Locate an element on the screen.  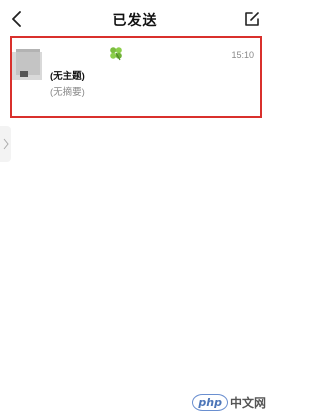
side-drawer-handle is located at coordinates (5, 144).